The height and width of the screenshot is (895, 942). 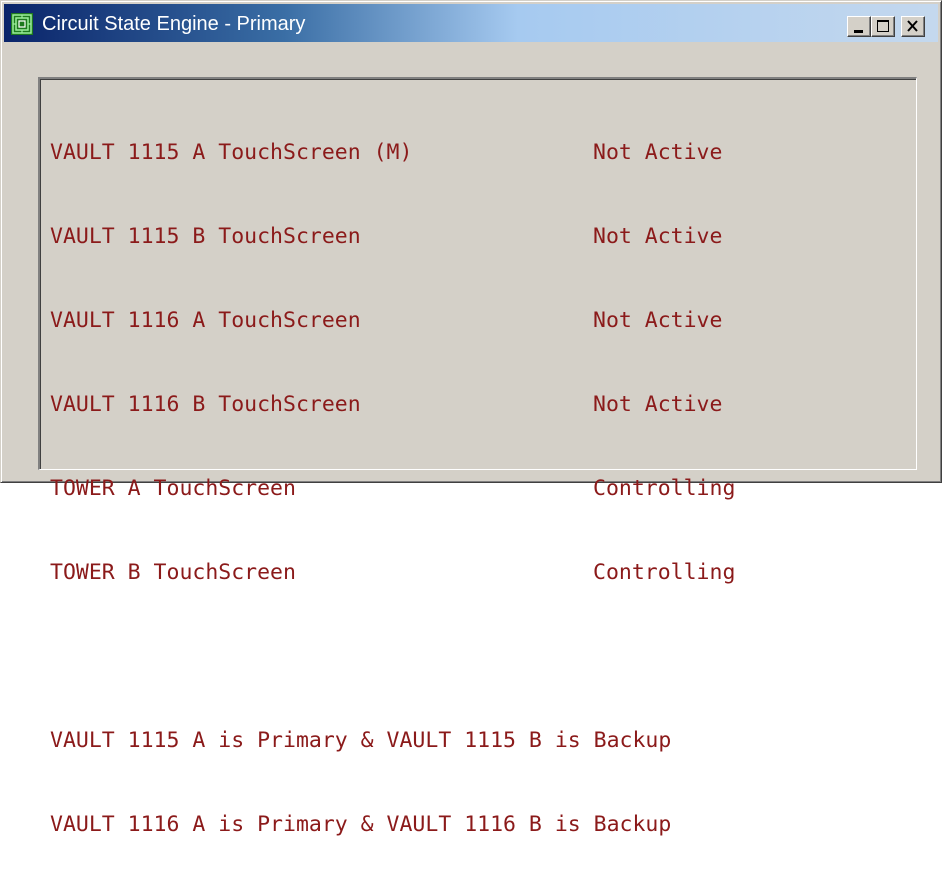 I want to click on window-title: Circuit State Engine - Primary, so click(x=174, y=24).